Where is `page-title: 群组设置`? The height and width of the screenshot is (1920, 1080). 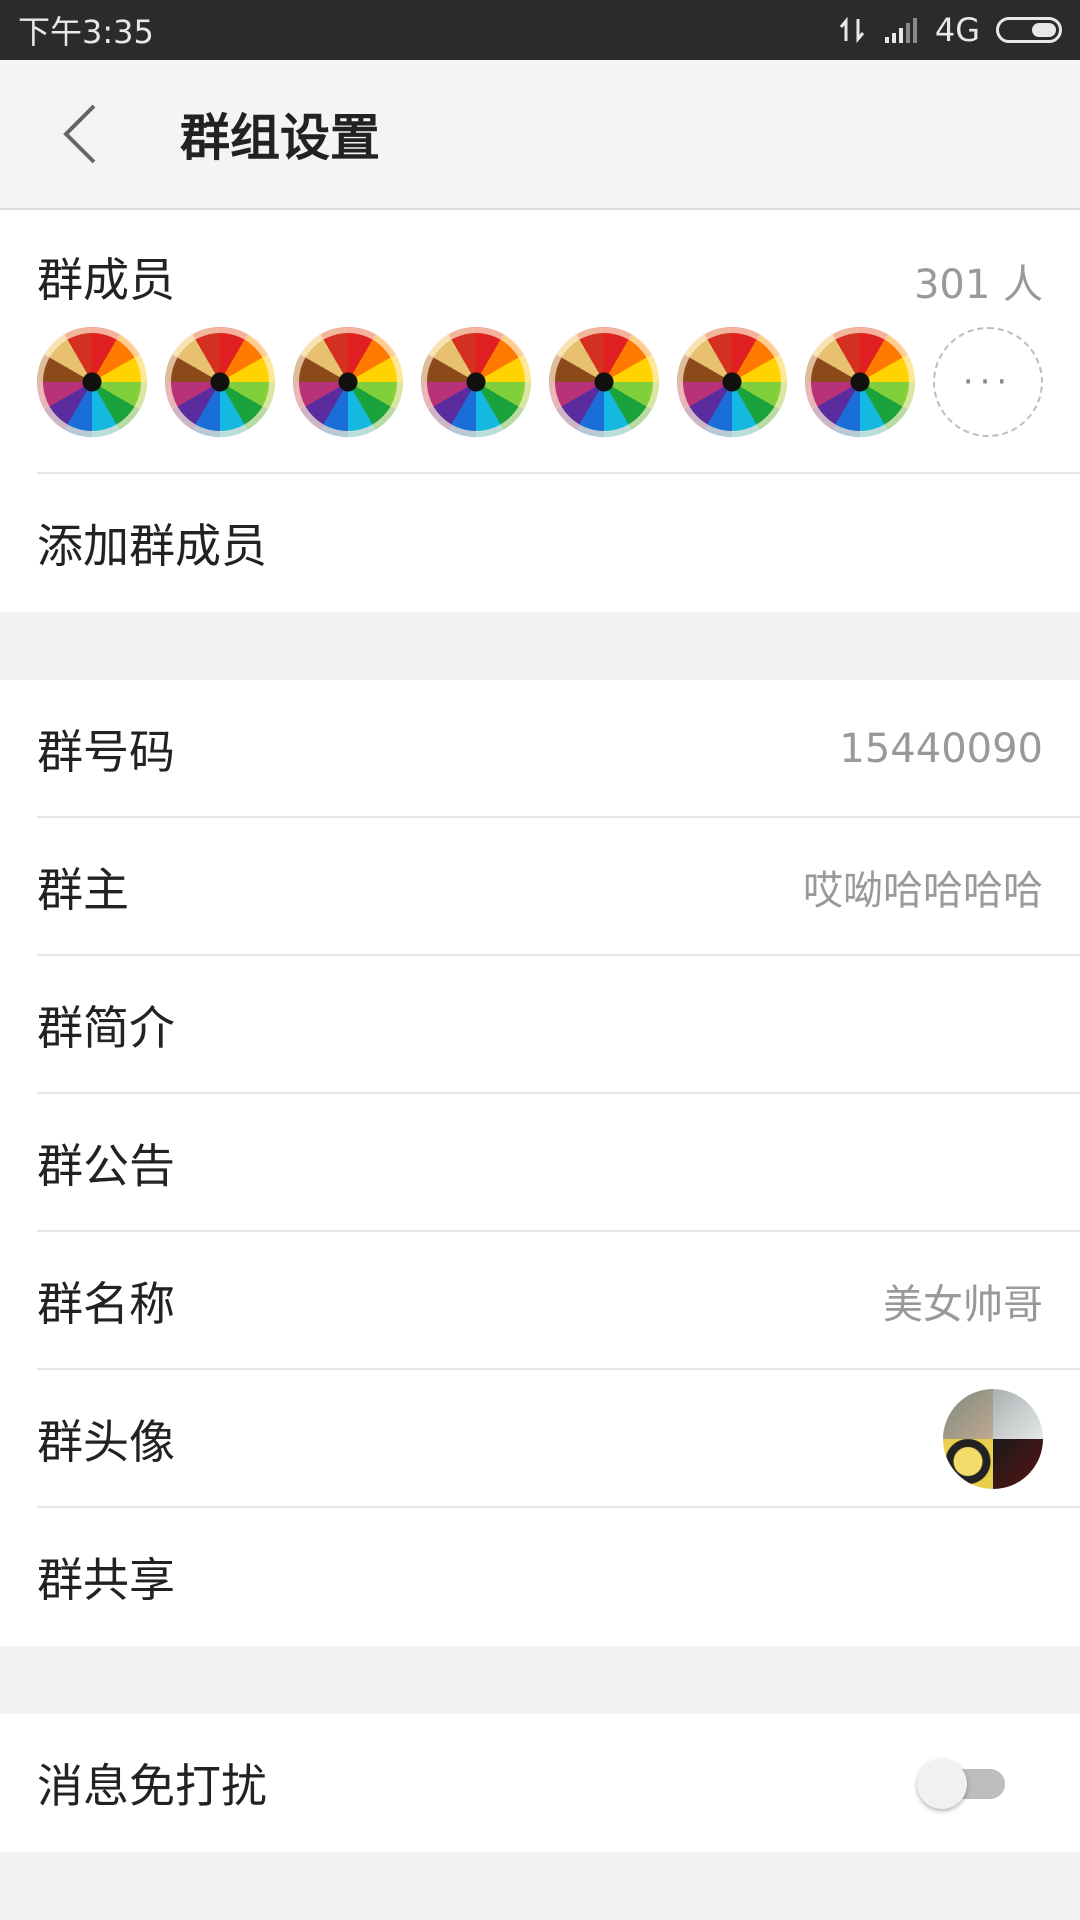 page-title: 群组设置 is located at coordinates (280, 138).